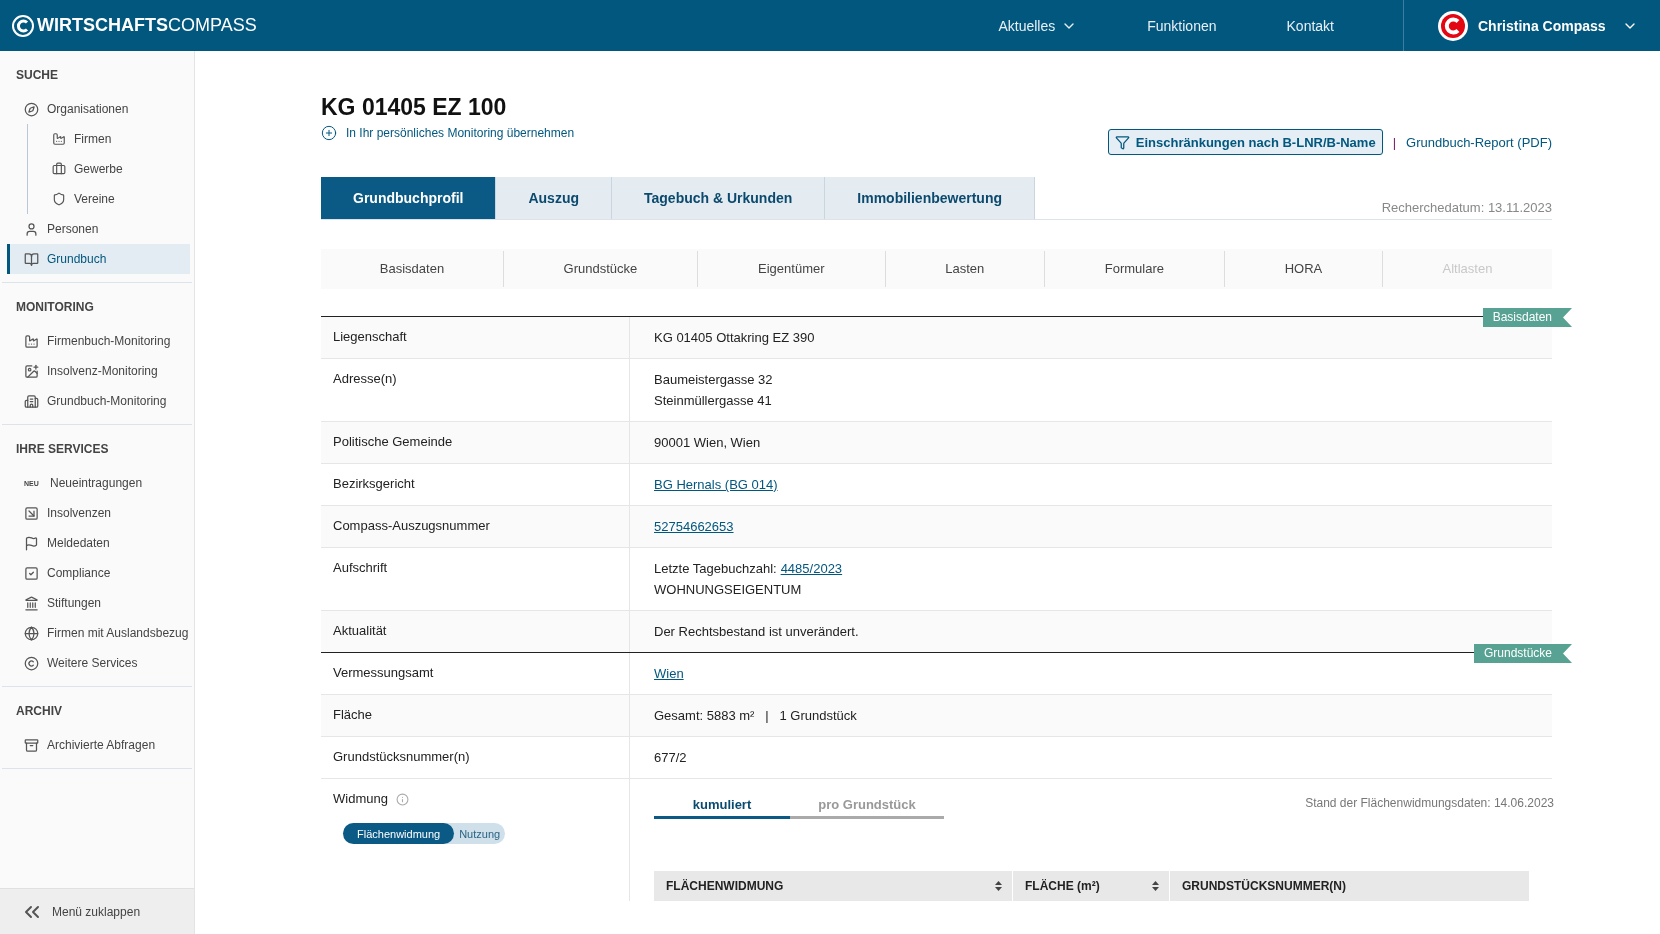 The height and width of the screenshot is (934, 1660). Describe the element at coordinates (1542, 25) in the screenshot. I see `user-name: Christina Compass` at that location.